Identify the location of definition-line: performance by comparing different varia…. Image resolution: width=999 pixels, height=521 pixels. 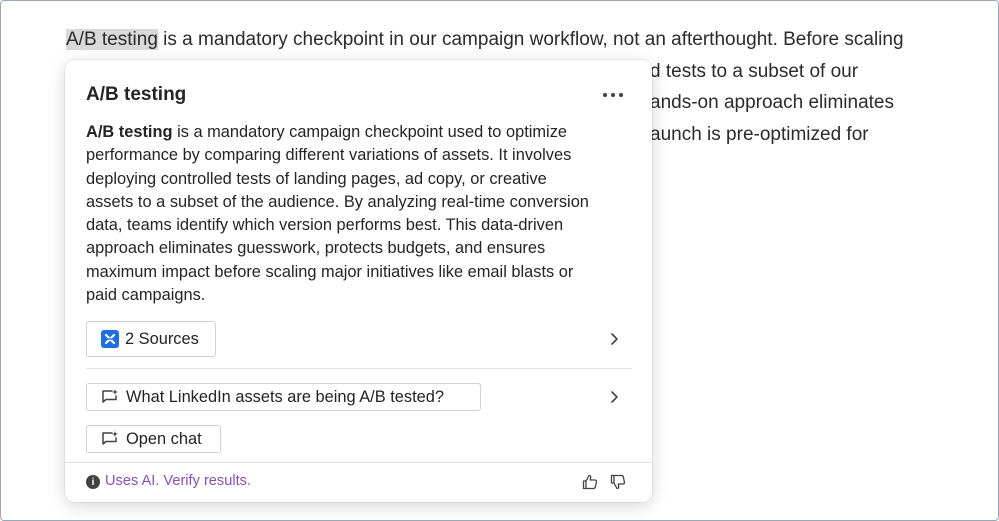
(329, 155).